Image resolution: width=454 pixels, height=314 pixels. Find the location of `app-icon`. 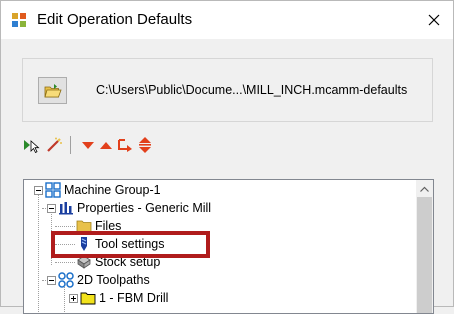

app-icon is located at coordinates (19, 20).